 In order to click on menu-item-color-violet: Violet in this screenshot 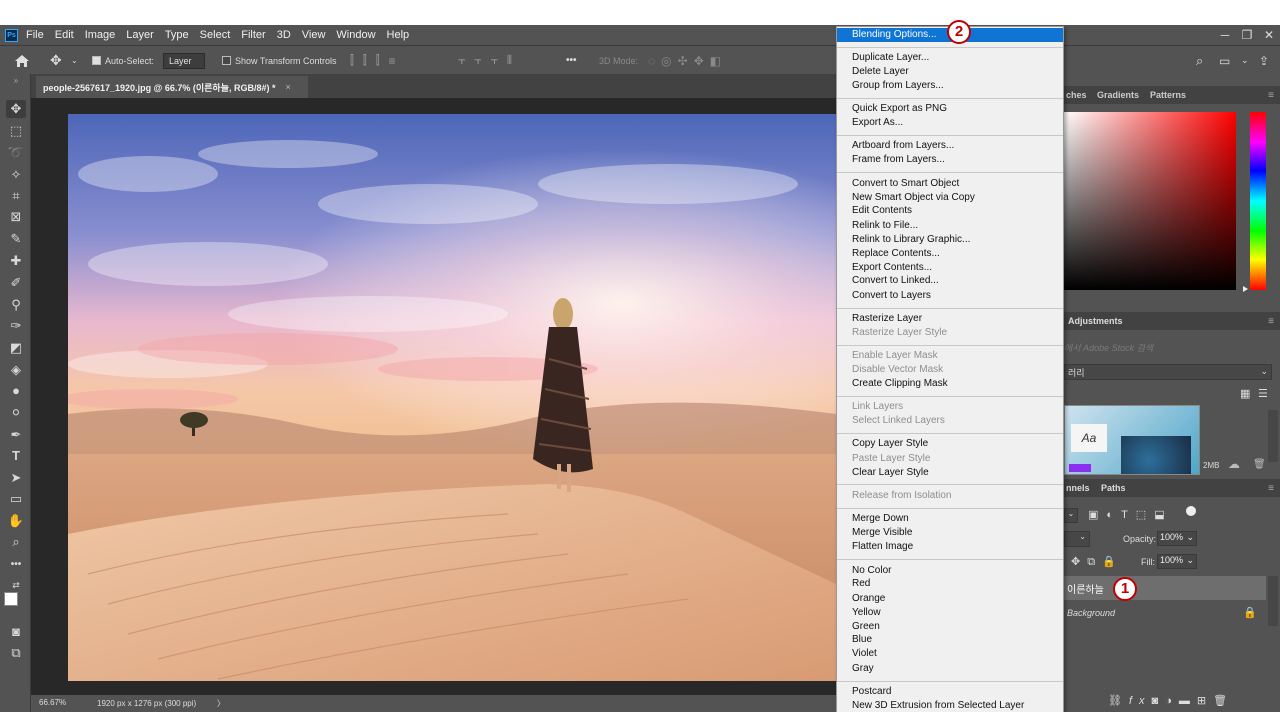, I will do `click(950, 654)`.